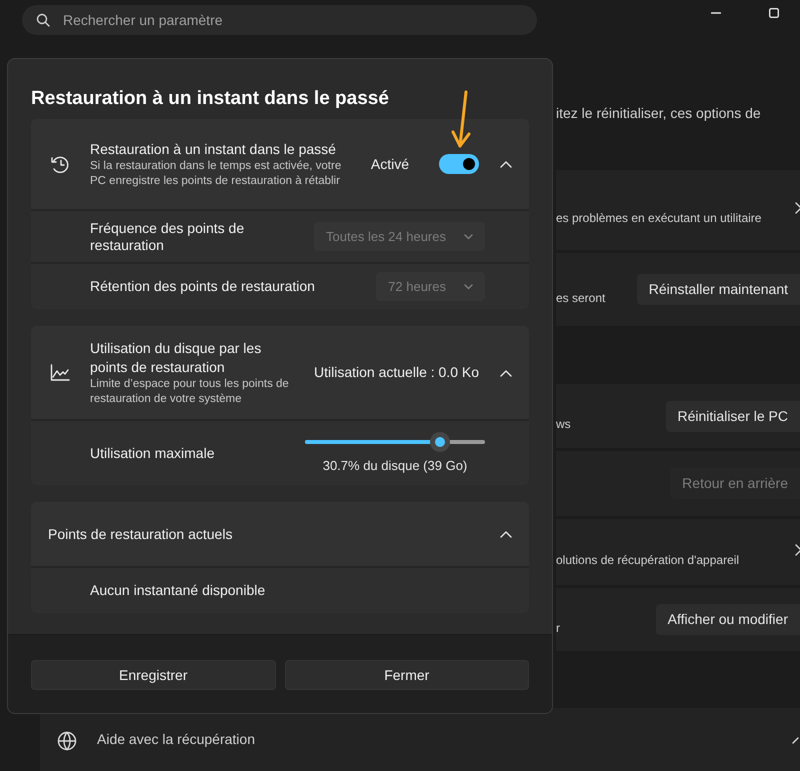 The image size is (800, 771). I want to click on section-title: Utilisation du disque par les points de restauration, so click(176, 357).